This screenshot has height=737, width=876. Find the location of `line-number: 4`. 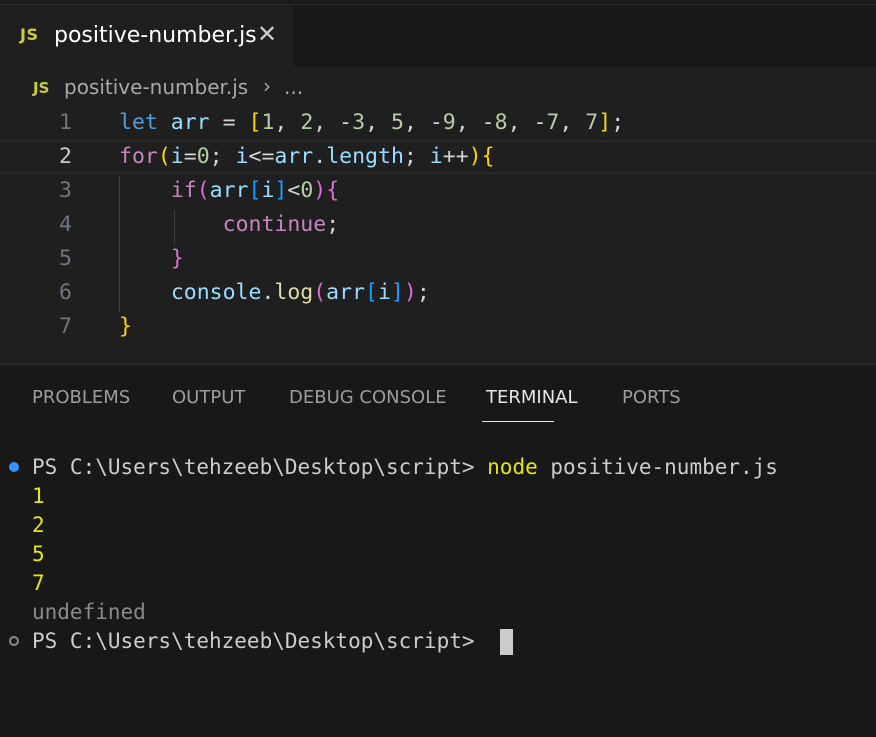

line-number: 4 is located at coordinates (65, 224).